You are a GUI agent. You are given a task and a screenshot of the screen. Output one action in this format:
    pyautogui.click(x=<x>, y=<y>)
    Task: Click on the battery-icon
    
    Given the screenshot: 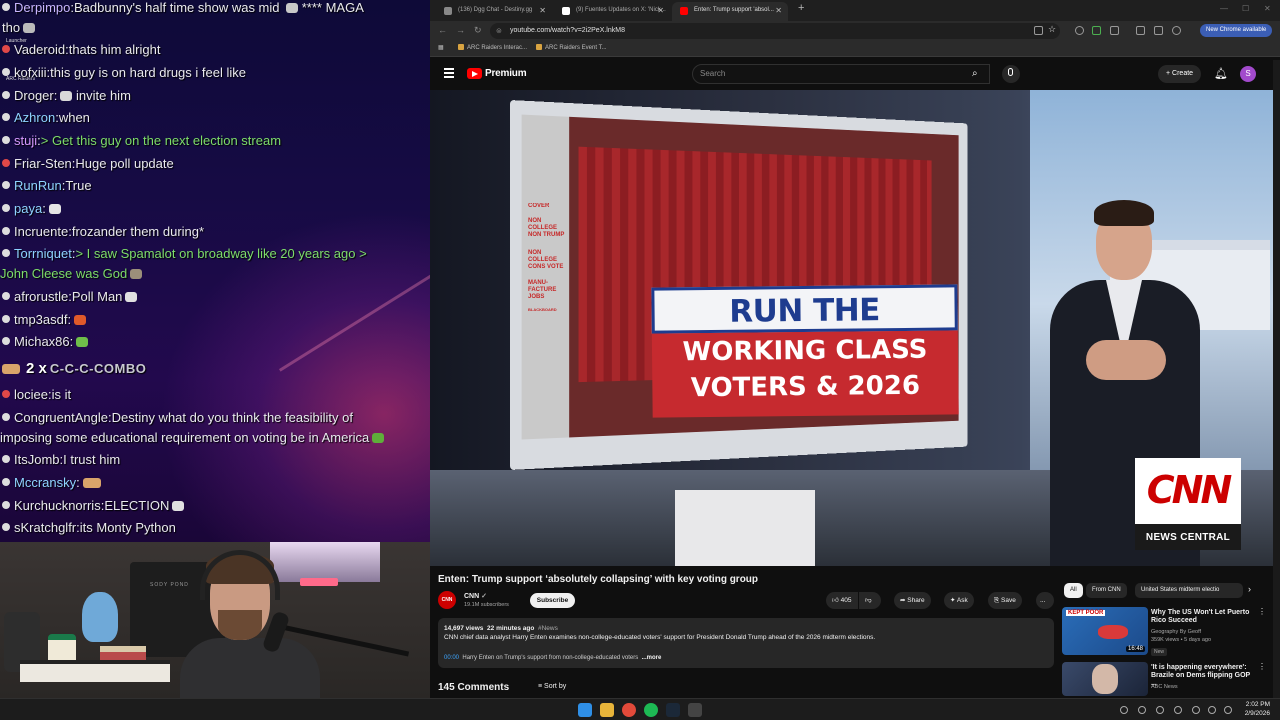 What is the action you would take?
    pyautogui.click(x=1228, y=710)
    